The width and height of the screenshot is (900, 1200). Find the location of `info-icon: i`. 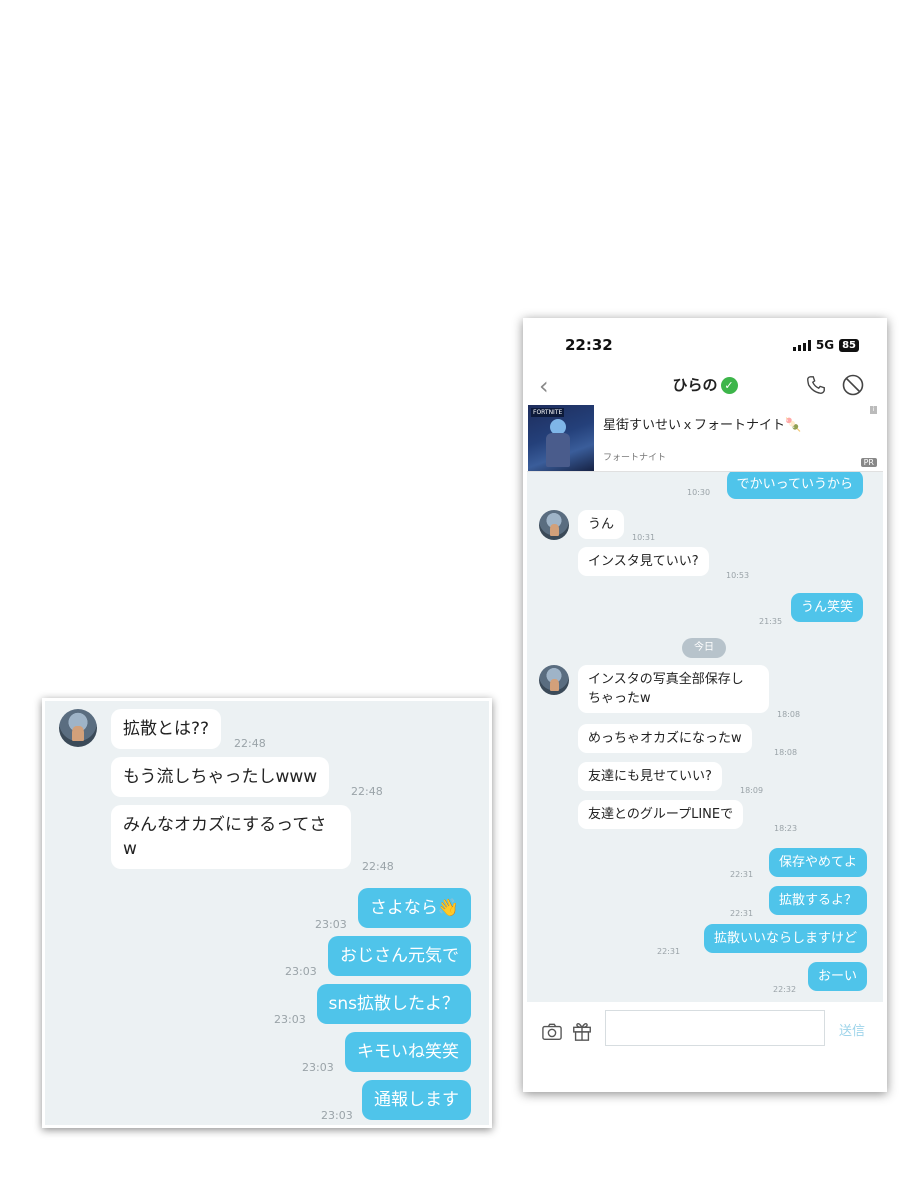

info-icon: i is located at coordinates (873, 410).